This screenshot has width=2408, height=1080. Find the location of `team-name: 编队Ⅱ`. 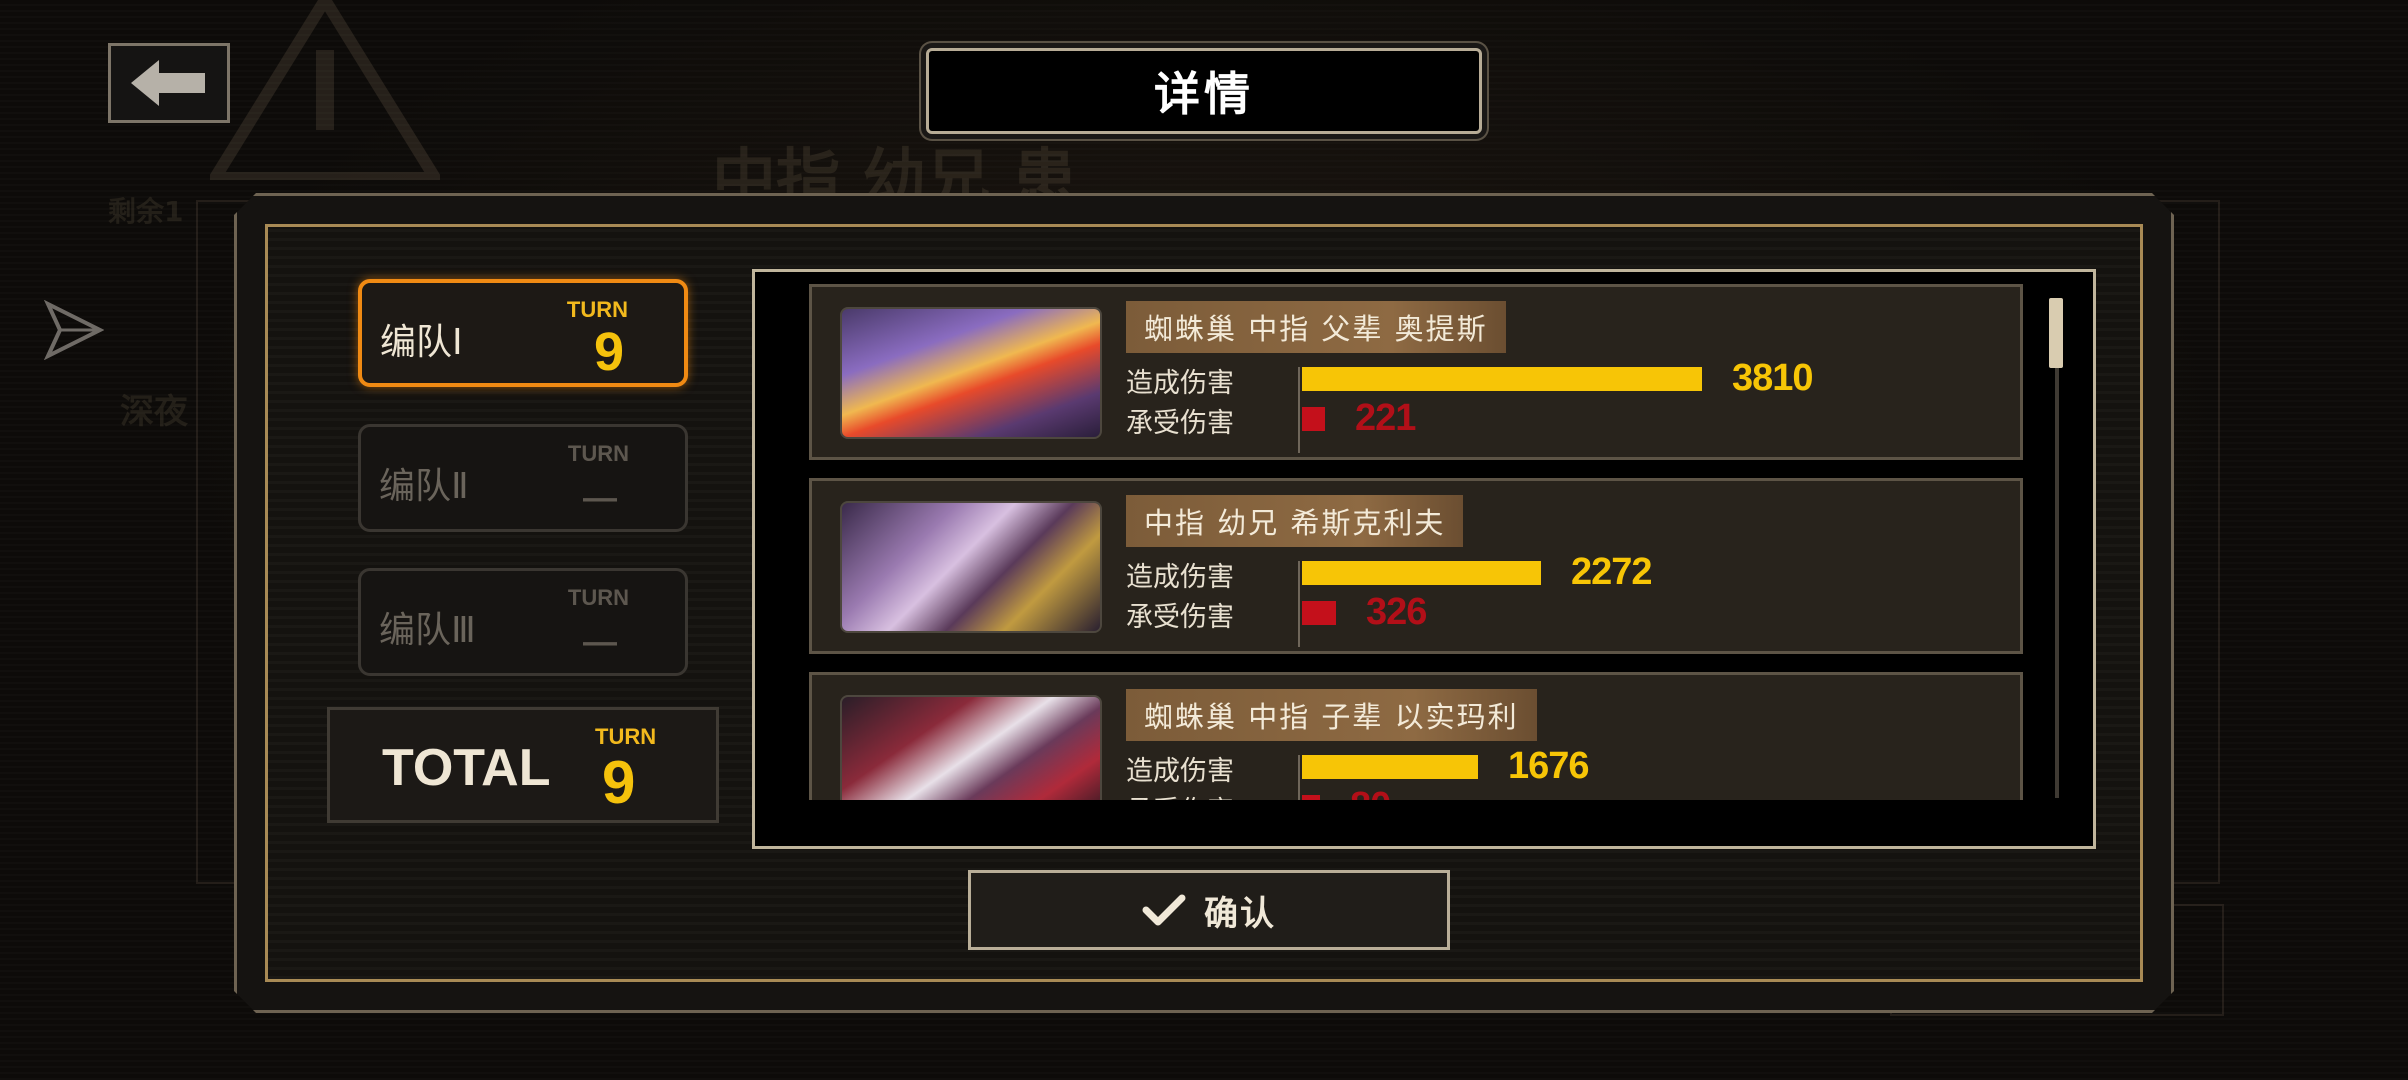

team-name: 编队Ⅱ is located at coordinates (424, 486).